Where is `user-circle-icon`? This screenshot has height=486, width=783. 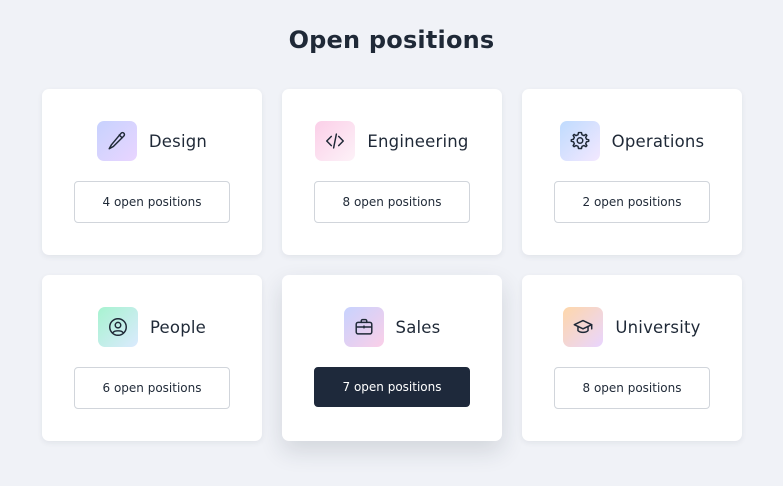 user-circle-icon is located at coordinates (117, 327).